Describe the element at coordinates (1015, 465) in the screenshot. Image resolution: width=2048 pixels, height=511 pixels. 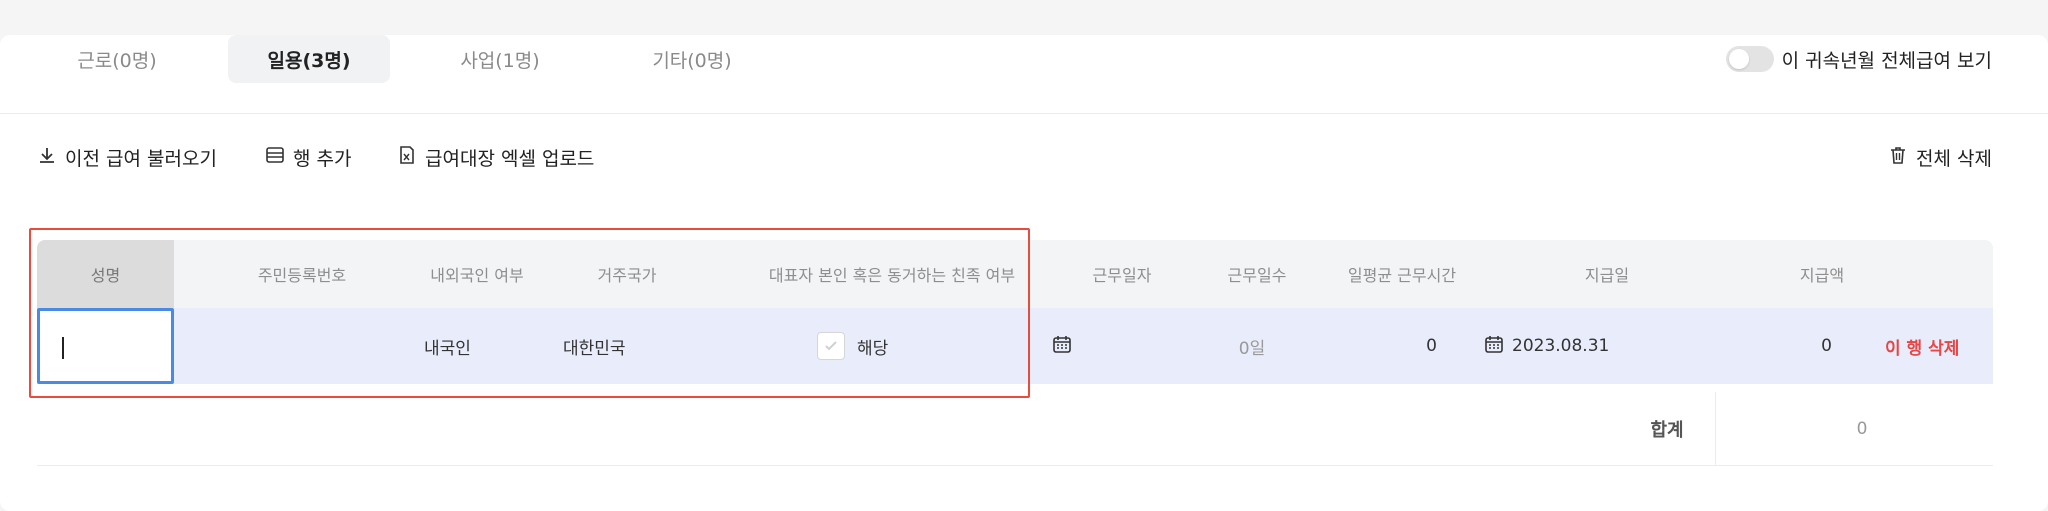
I see `table-bottom-line` at that location.